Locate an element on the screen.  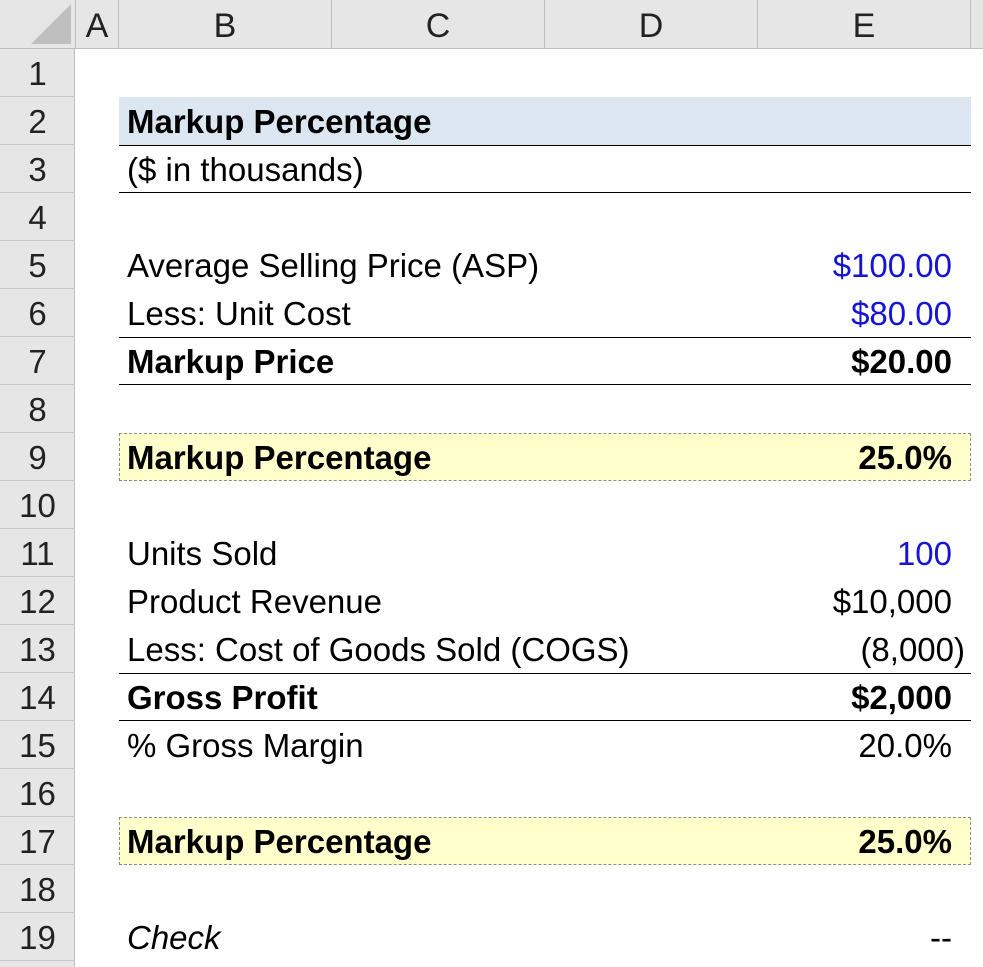
row-header-9: 9 is located at coordinates (37, 457).